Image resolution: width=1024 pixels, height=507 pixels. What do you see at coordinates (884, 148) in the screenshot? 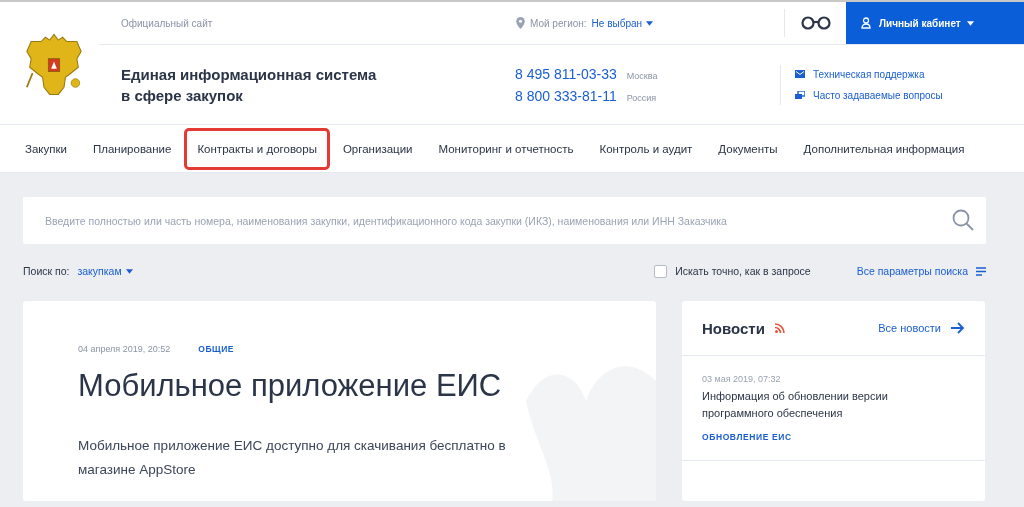
I see `nav-menu-item: Дополнительная информация` at bounding box center [884, 148].